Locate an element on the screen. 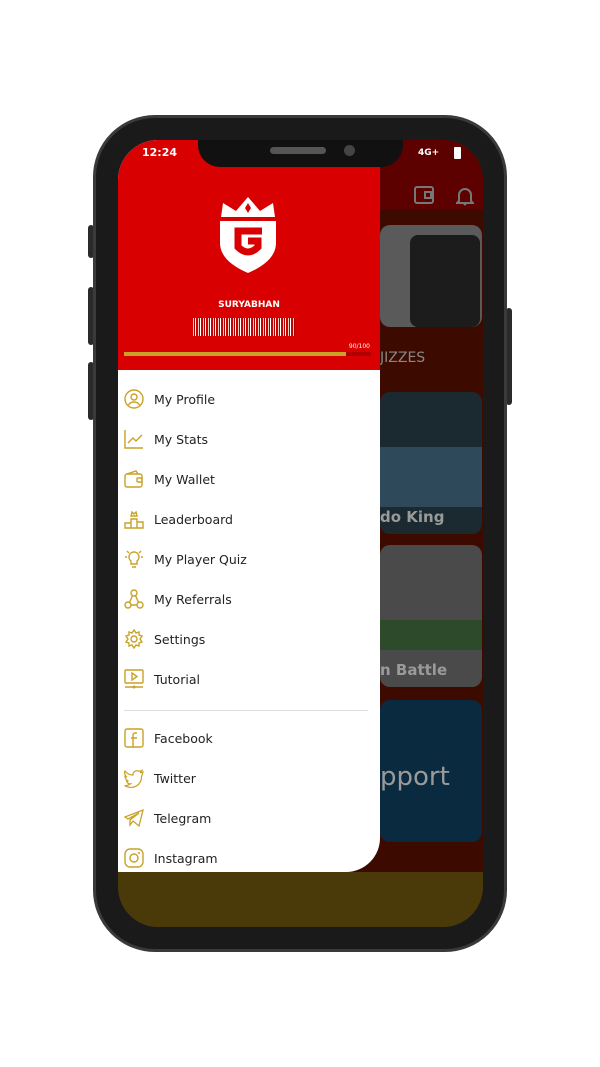  menu-item-label: Twitter is located at coordinates (175, 778).